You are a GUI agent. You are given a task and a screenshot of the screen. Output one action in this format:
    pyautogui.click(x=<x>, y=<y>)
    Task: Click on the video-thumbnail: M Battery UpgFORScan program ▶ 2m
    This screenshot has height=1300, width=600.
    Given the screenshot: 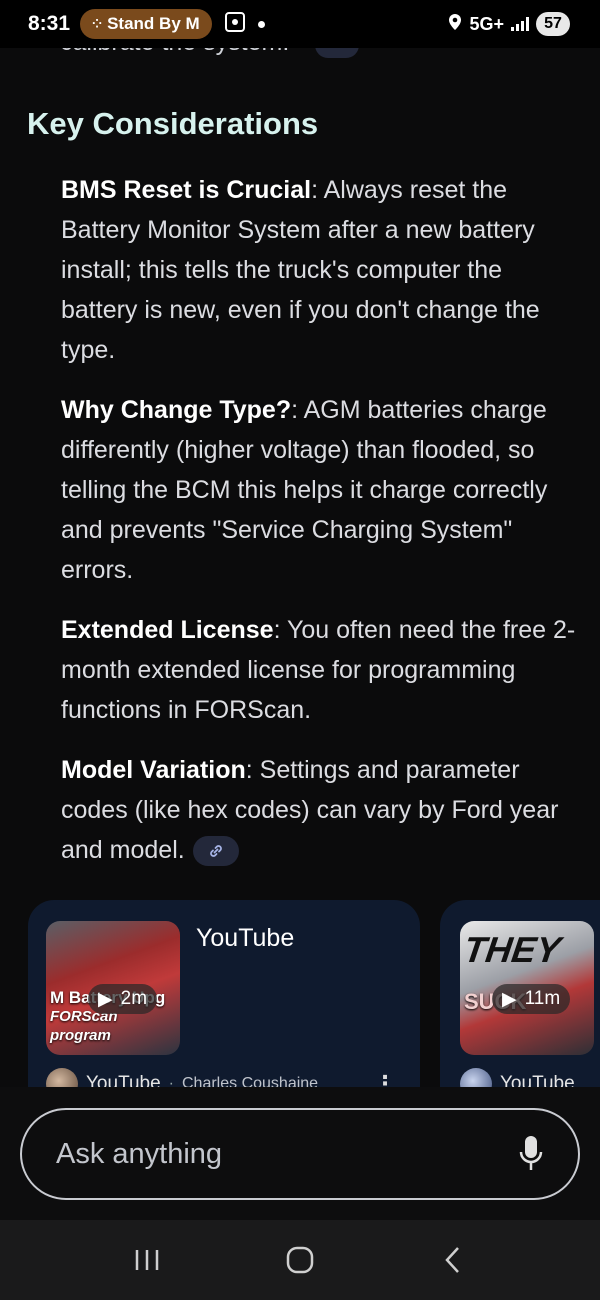 What is the action you would take?
    pyautogui.click(x=113, y=988)
    